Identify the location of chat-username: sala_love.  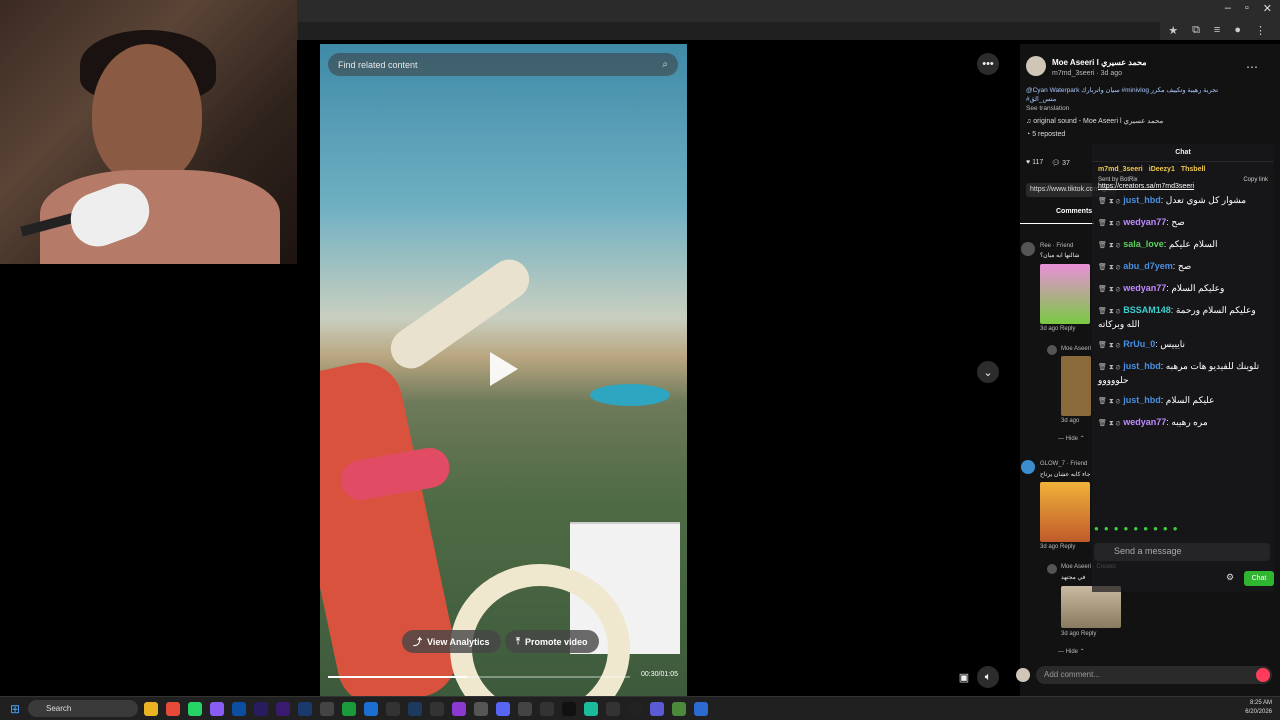
(1143, 244).